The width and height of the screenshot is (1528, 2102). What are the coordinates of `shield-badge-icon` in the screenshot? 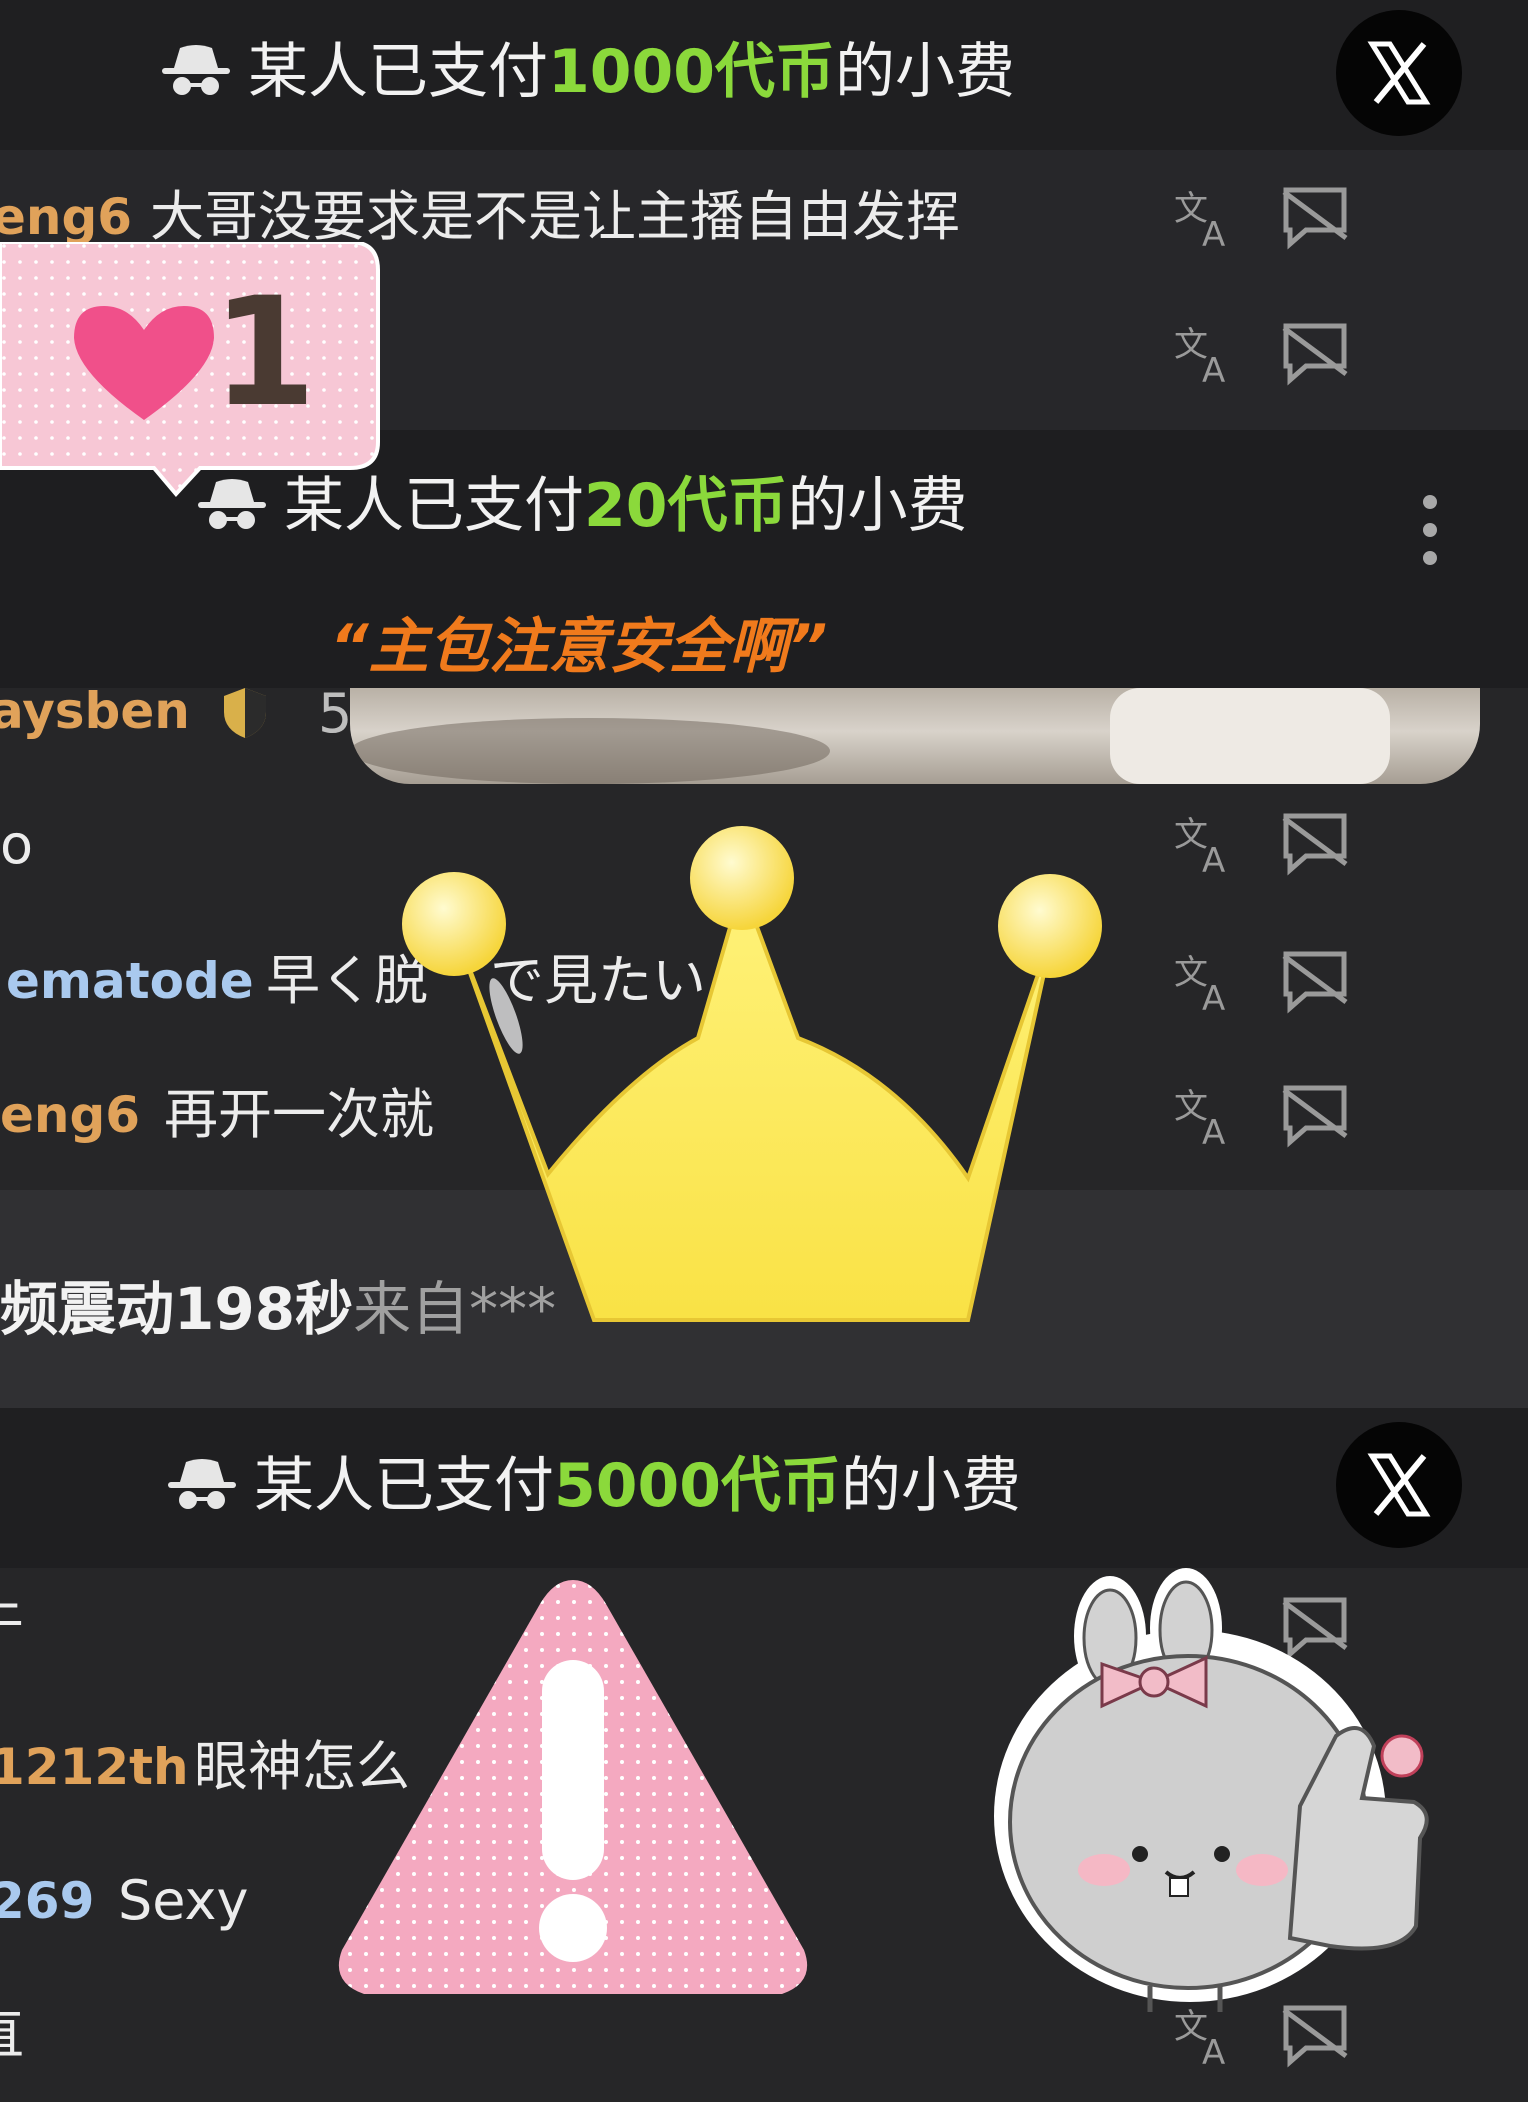 It's located at (245, 713).